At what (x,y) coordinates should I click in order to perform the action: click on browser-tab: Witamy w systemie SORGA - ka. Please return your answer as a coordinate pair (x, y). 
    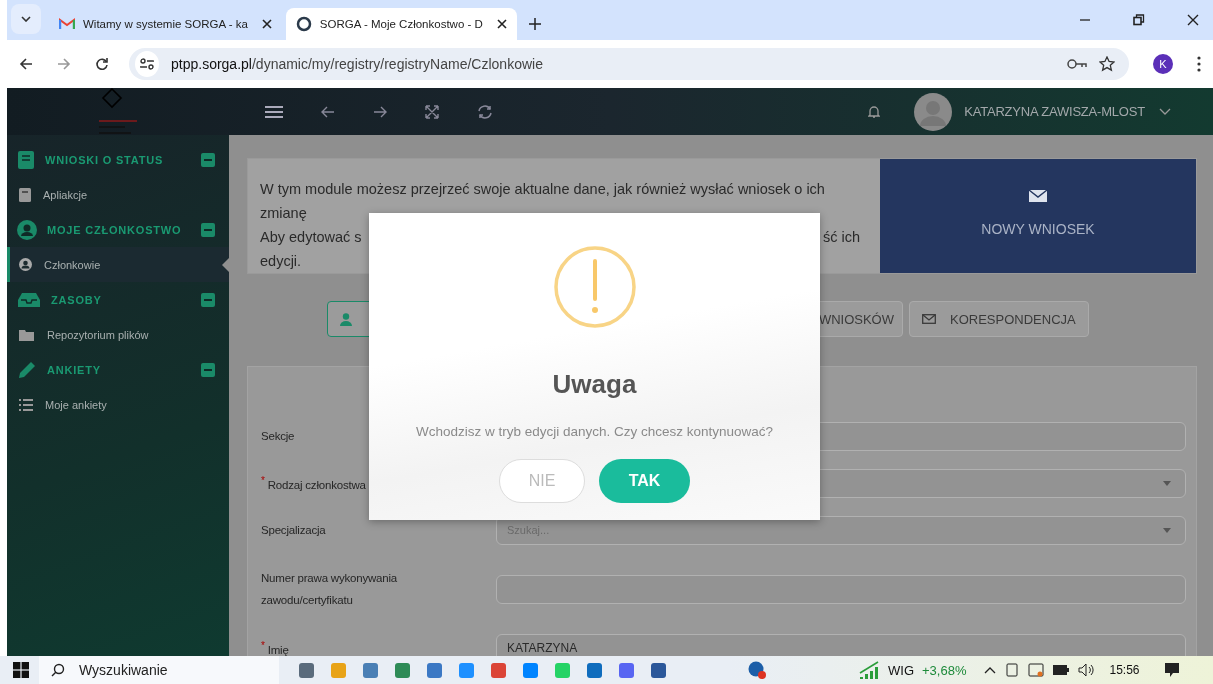
    Looking at the image, I should click on (165, 24).